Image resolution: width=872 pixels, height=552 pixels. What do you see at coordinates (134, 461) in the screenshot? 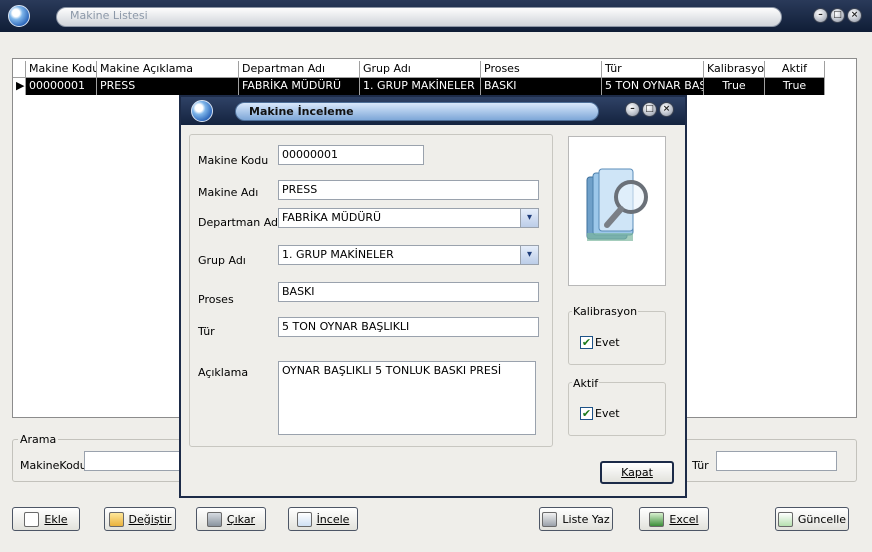
I see `makine-kodu-search-input` at bounding box center [134, 461].